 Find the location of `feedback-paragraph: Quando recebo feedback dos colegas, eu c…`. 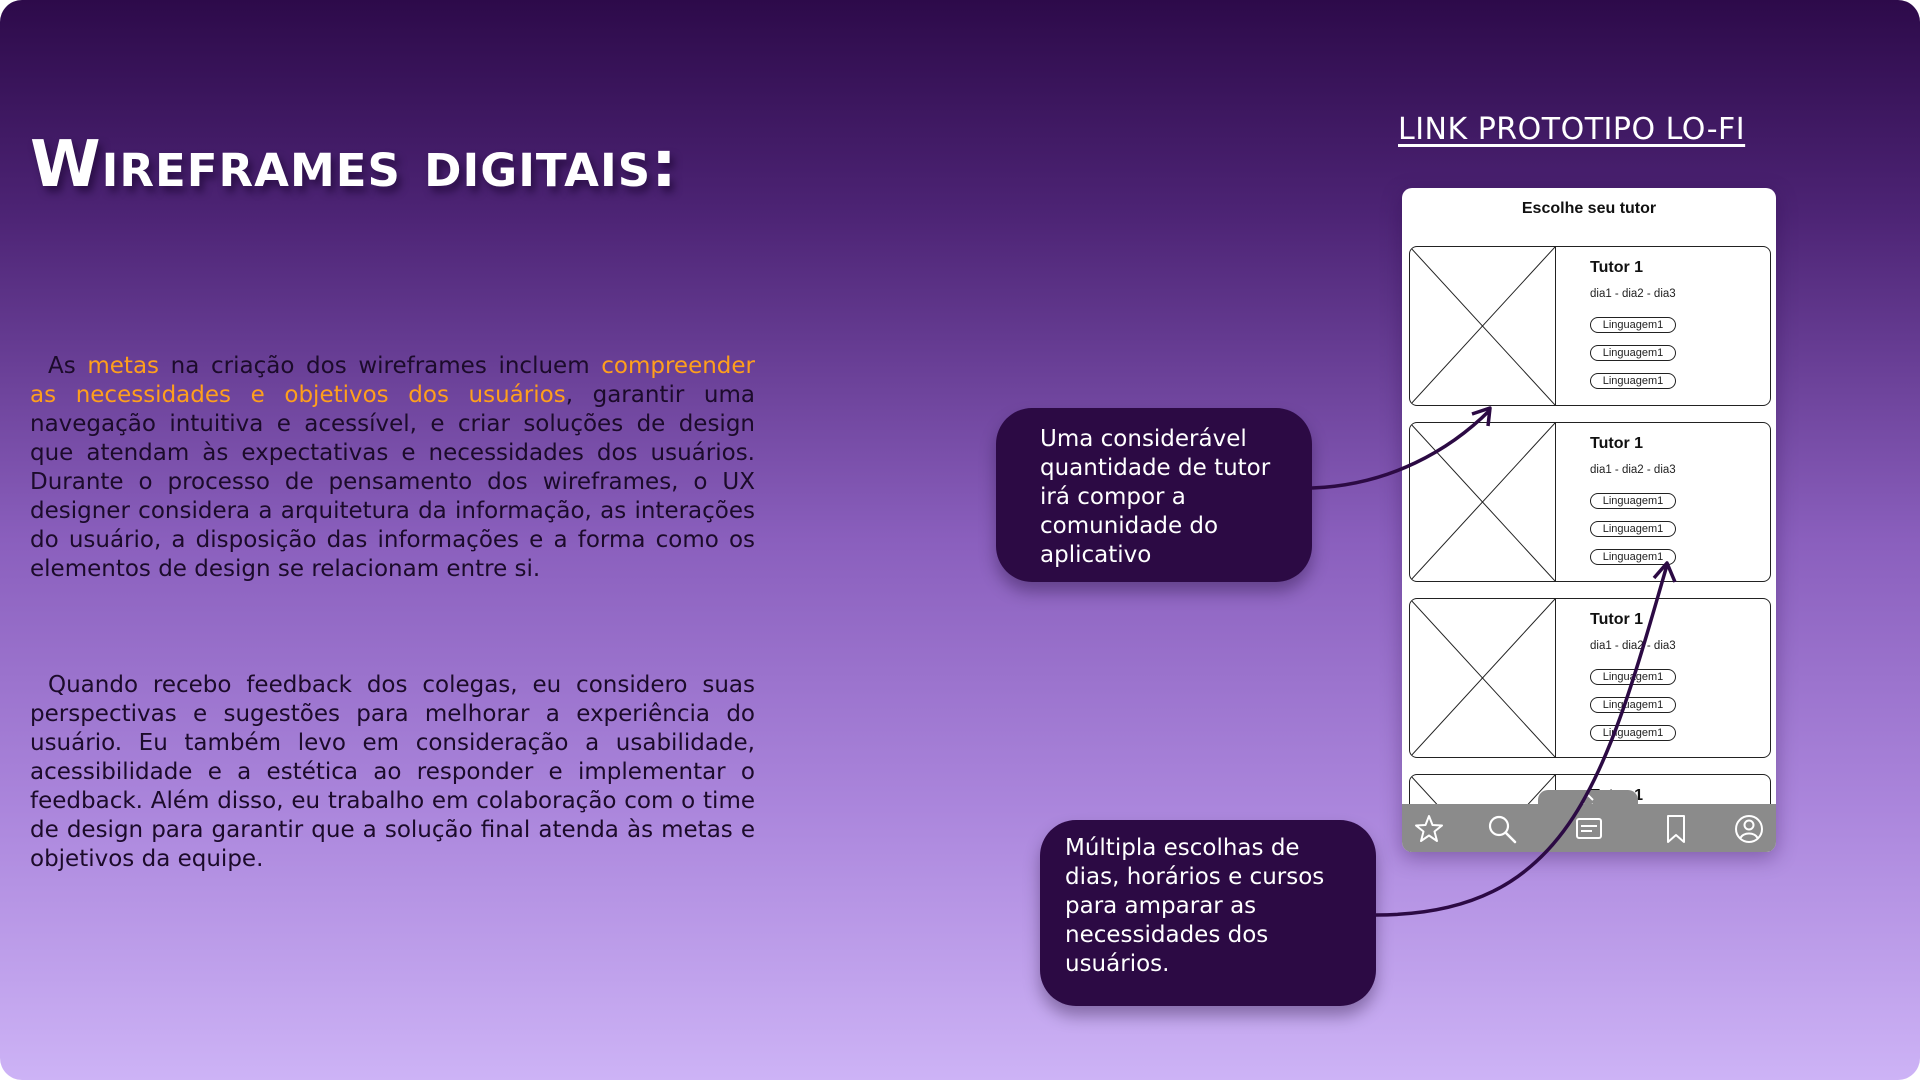

feedback-paragraph: Quando recebo feedback dos colegas, eu c… is located at coordinates (392, 772).